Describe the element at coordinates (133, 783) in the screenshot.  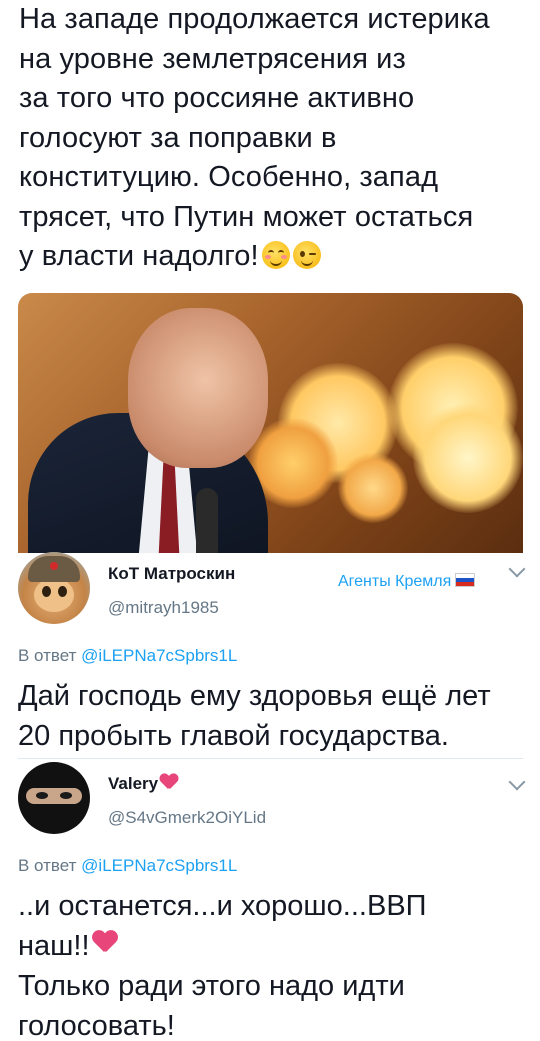
I see `reply2-author-name-text: Valery` at that location.